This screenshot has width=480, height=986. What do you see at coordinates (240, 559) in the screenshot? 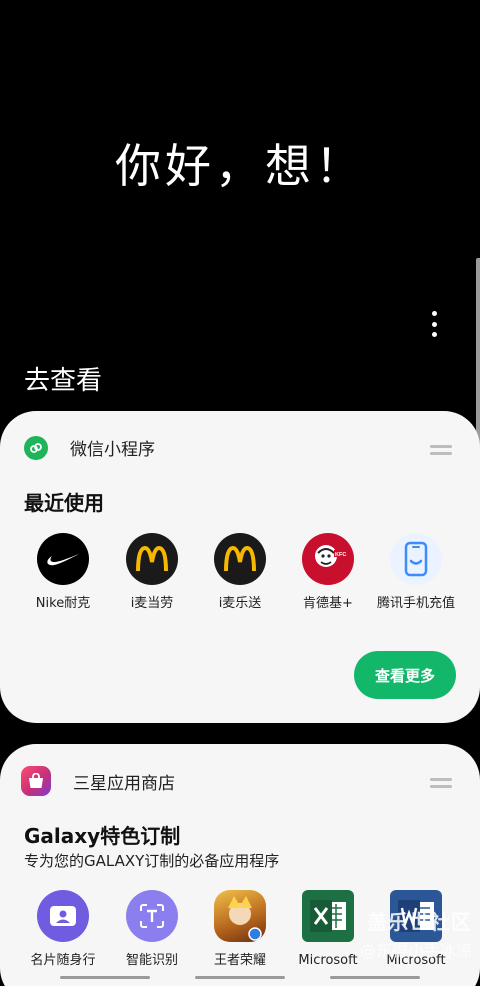
I see `mcdelivery-icon` at bounding box center [240, 559].